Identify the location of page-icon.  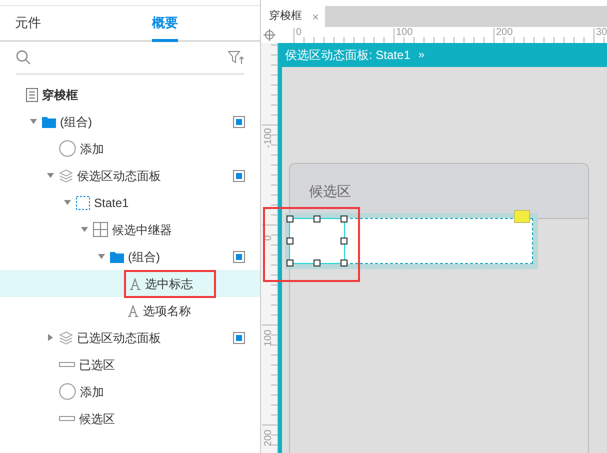
(32, 95).